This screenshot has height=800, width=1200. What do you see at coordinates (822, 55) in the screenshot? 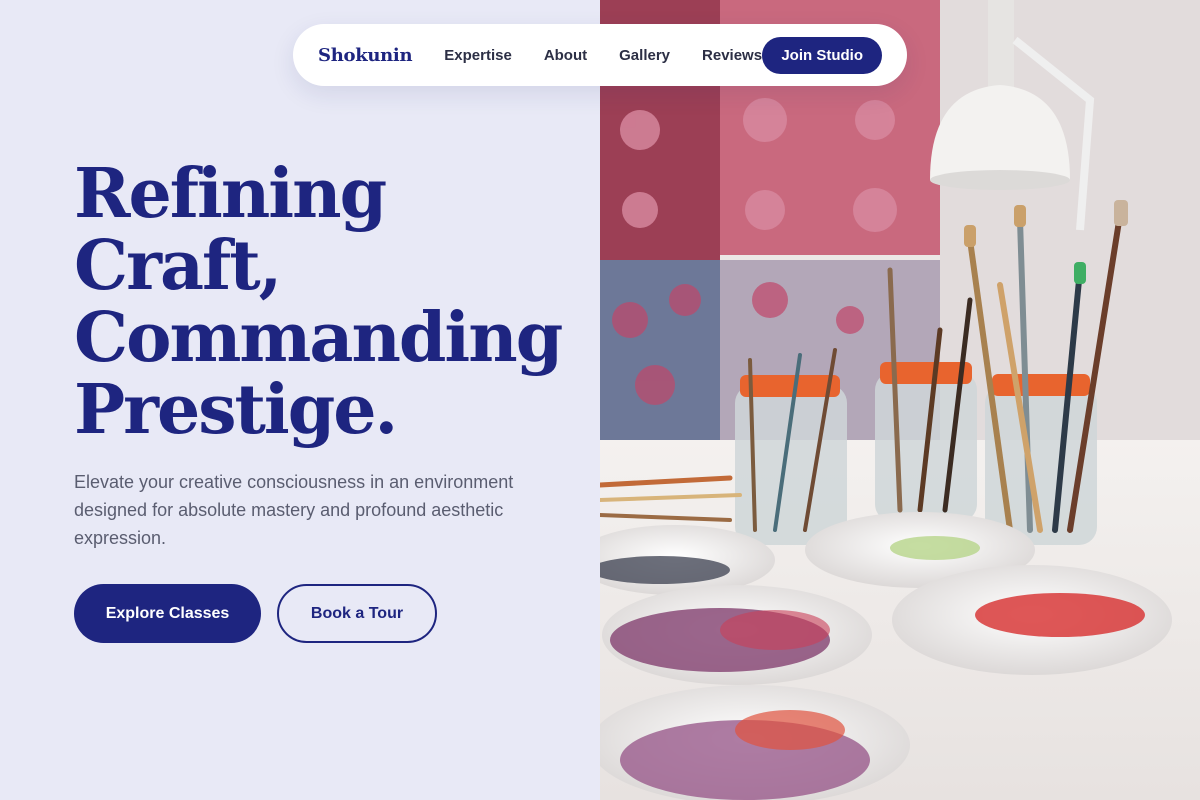
I see `join-studio-button: Join Studio` at bounding box center [822, 55].